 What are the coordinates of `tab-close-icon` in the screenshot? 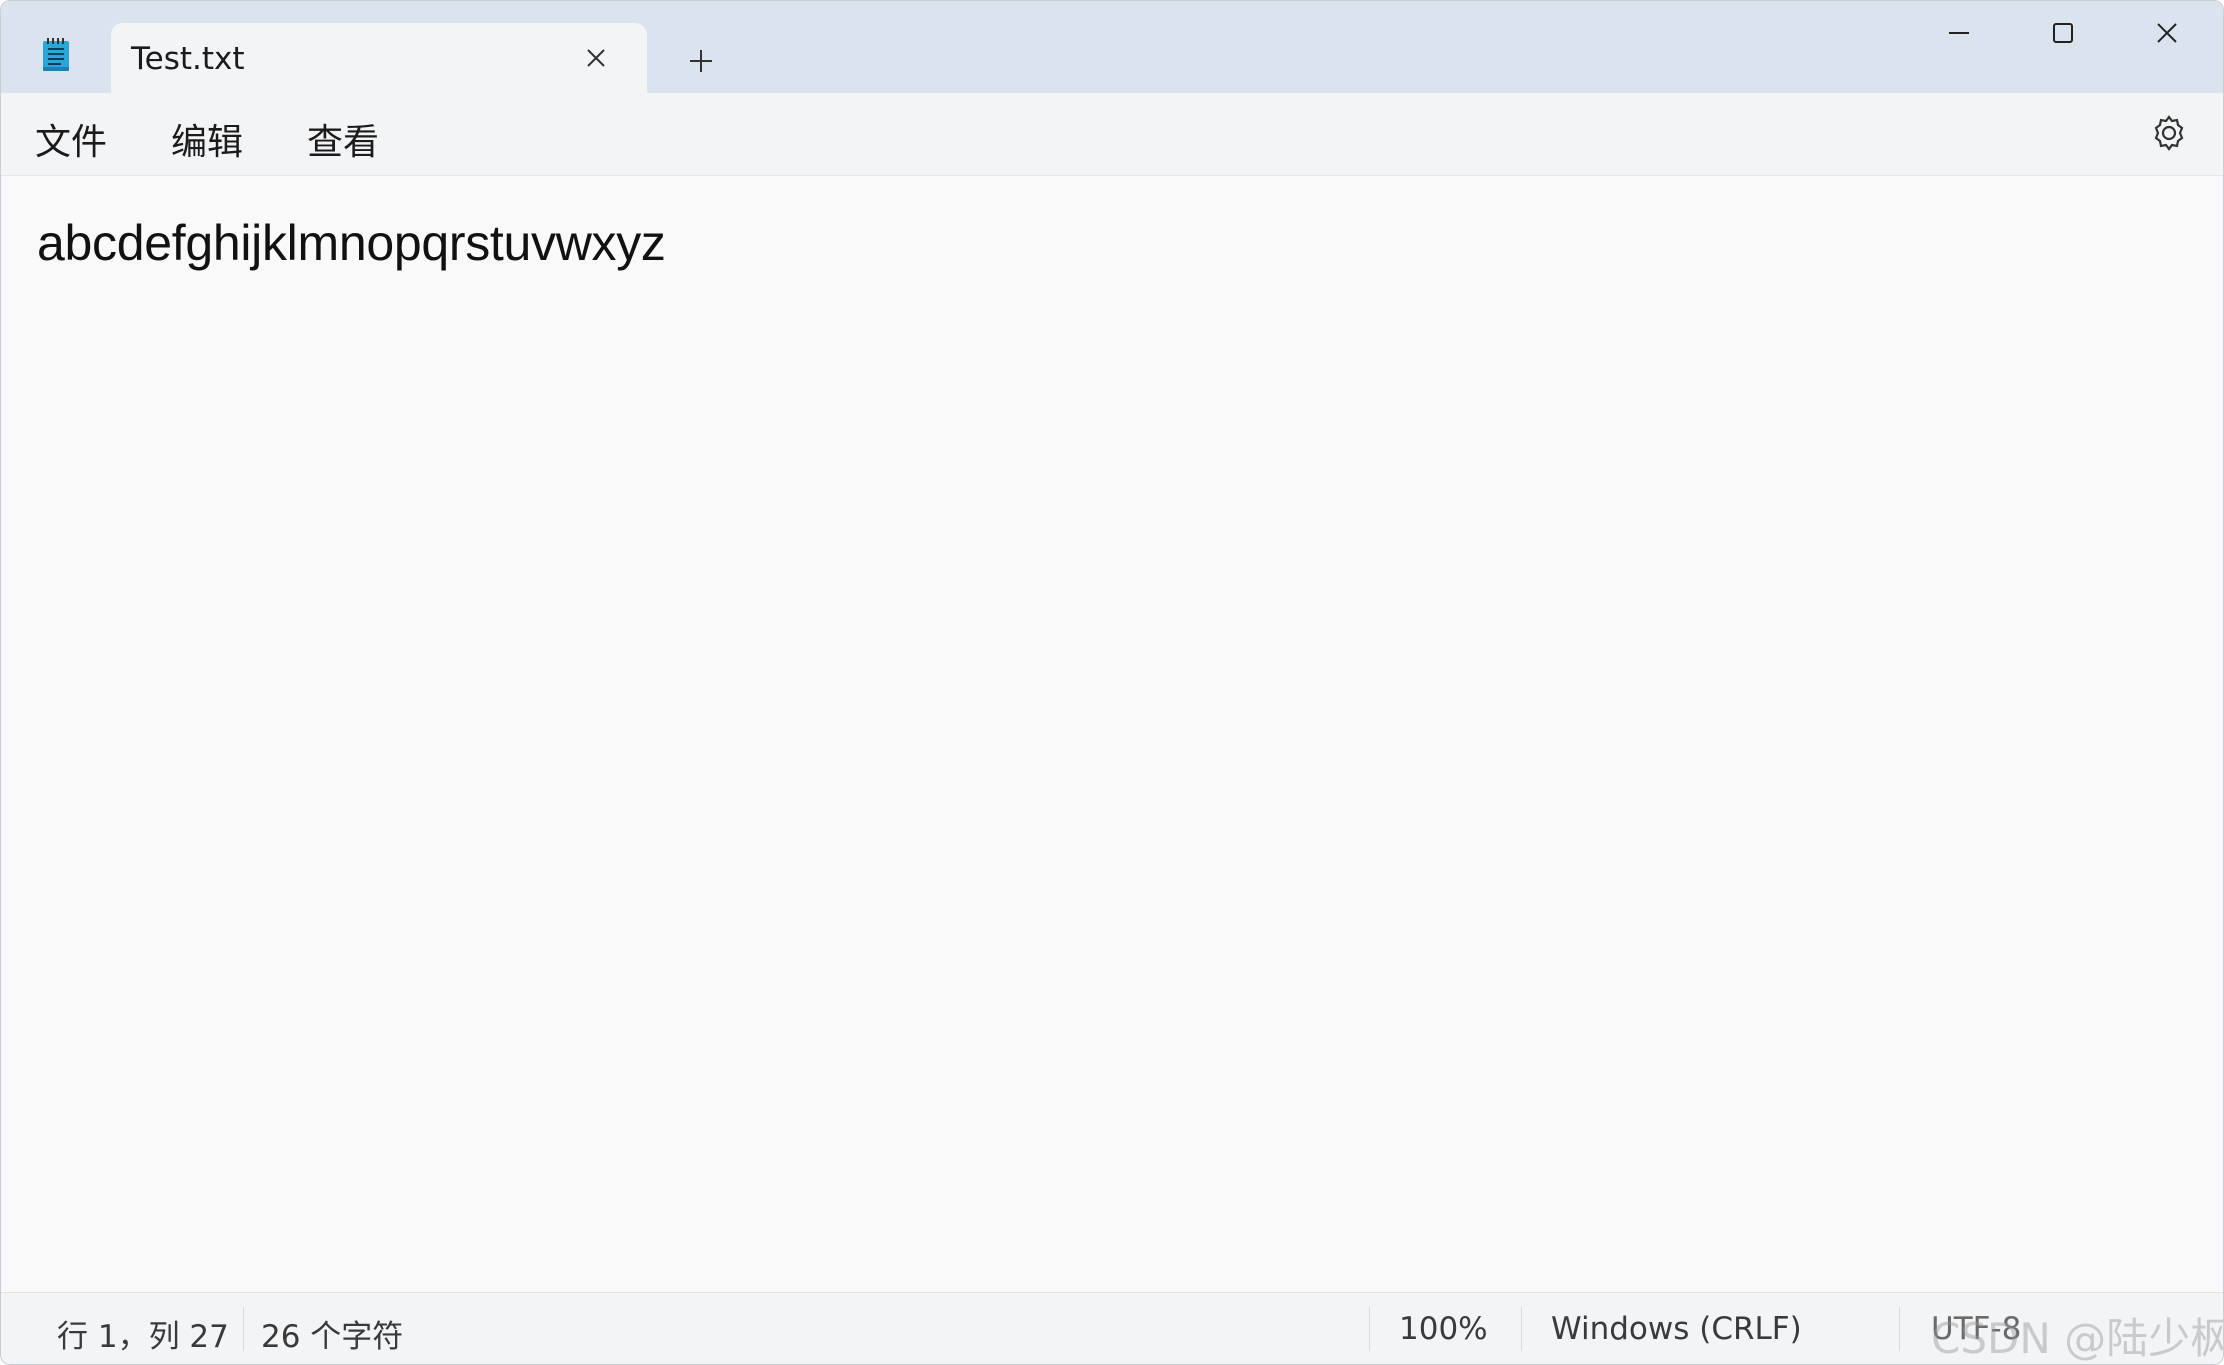 It's located at (596, 58).